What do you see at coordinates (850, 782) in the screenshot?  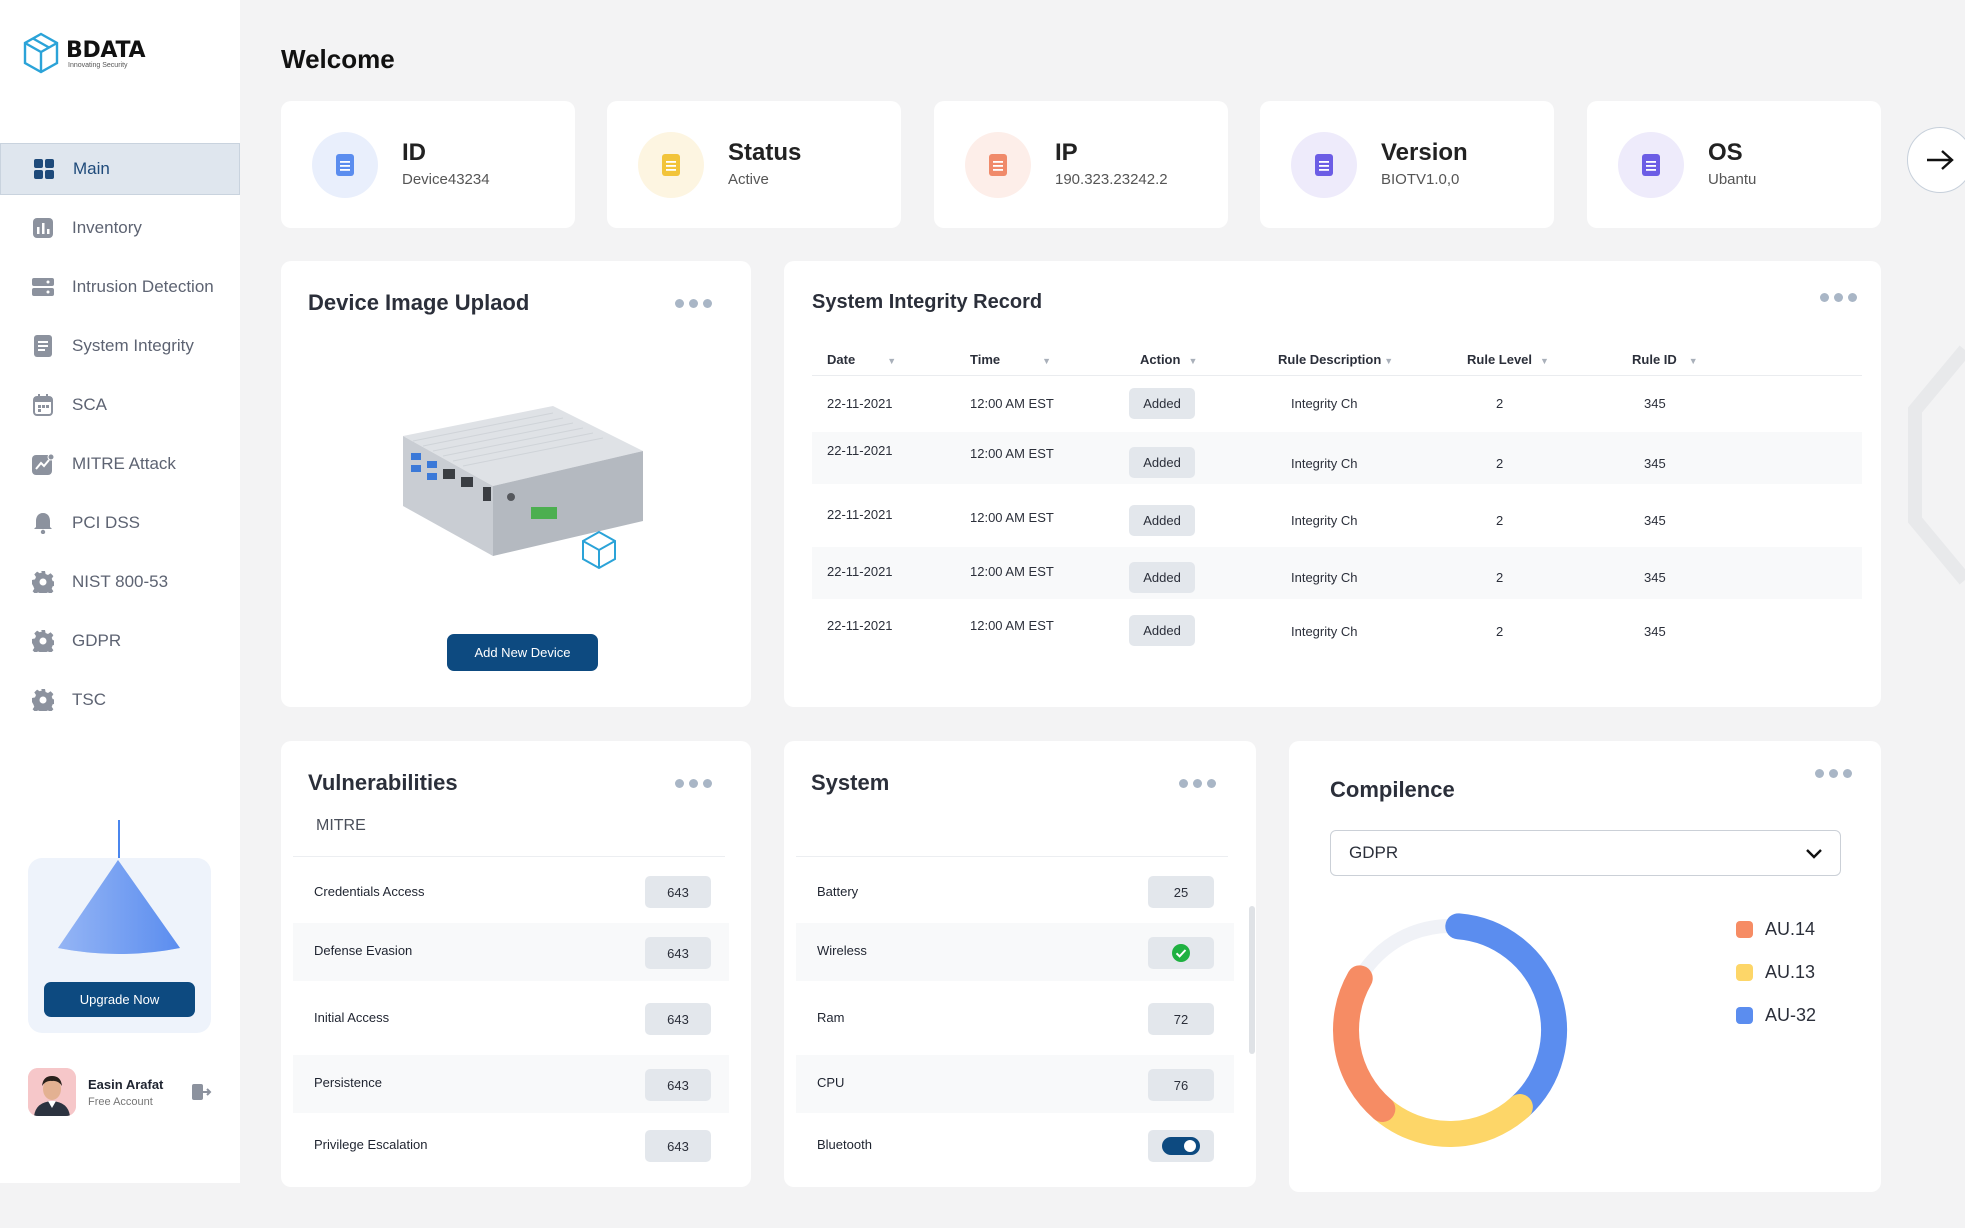 I see `card-title: System` at bounding box center [850, 782].